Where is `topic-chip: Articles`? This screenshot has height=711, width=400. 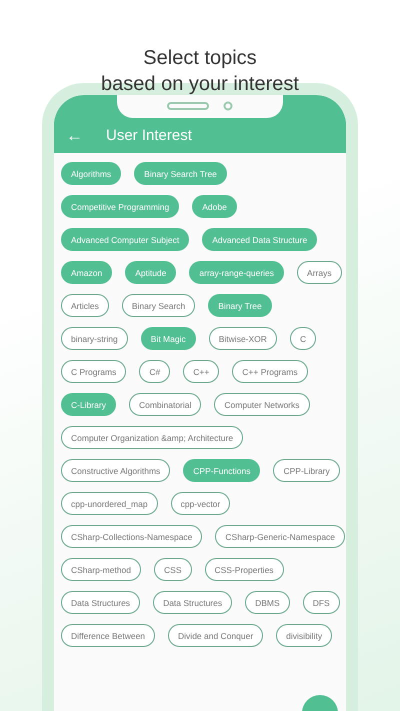 topic-chip: Articles is located at coordinates (85, 305).